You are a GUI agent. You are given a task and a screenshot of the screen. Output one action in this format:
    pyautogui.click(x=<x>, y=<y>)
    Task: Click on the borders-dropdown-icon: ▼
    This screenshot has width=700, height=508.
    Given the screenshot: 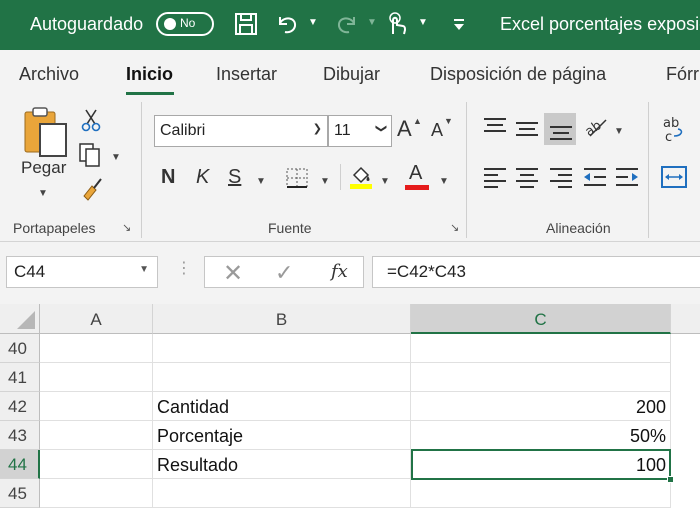 What is the action you would take?
    pyautogui.click(x=325, y=181)
    